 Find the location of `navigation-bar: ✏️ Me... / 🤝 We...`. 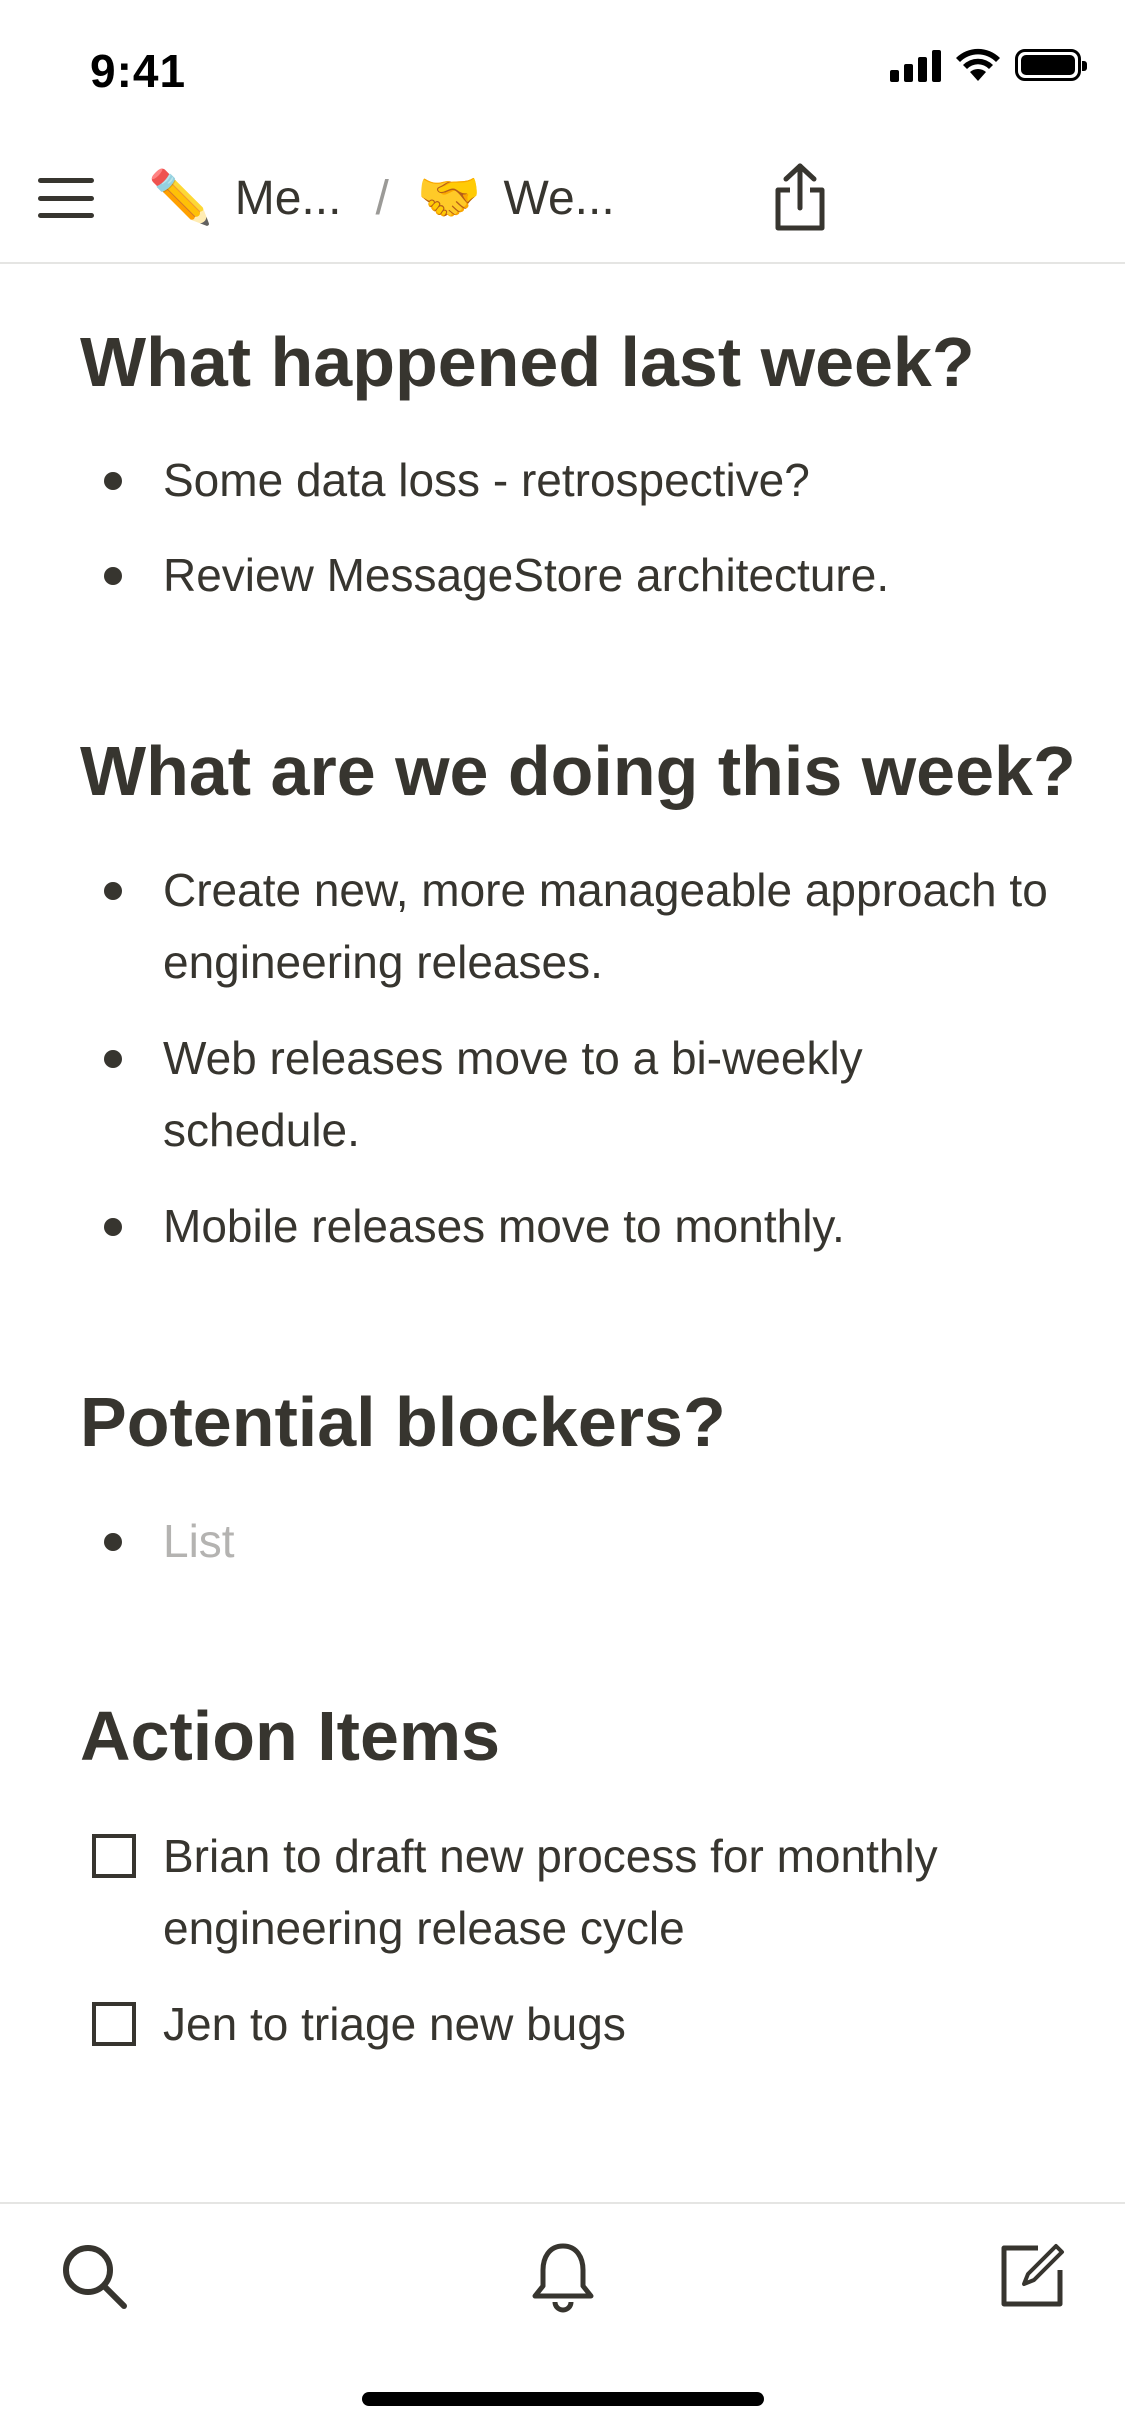

navigation-bar: ✏️ Me... / 🤝 We... is located at coordinates (562, 198).